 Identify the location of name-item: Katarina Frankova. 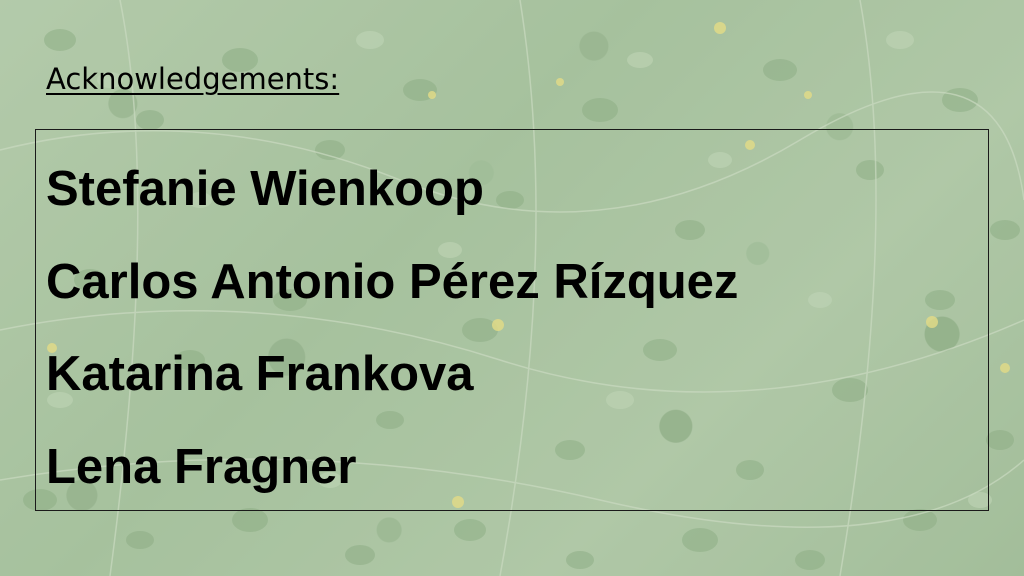
(260, 374).